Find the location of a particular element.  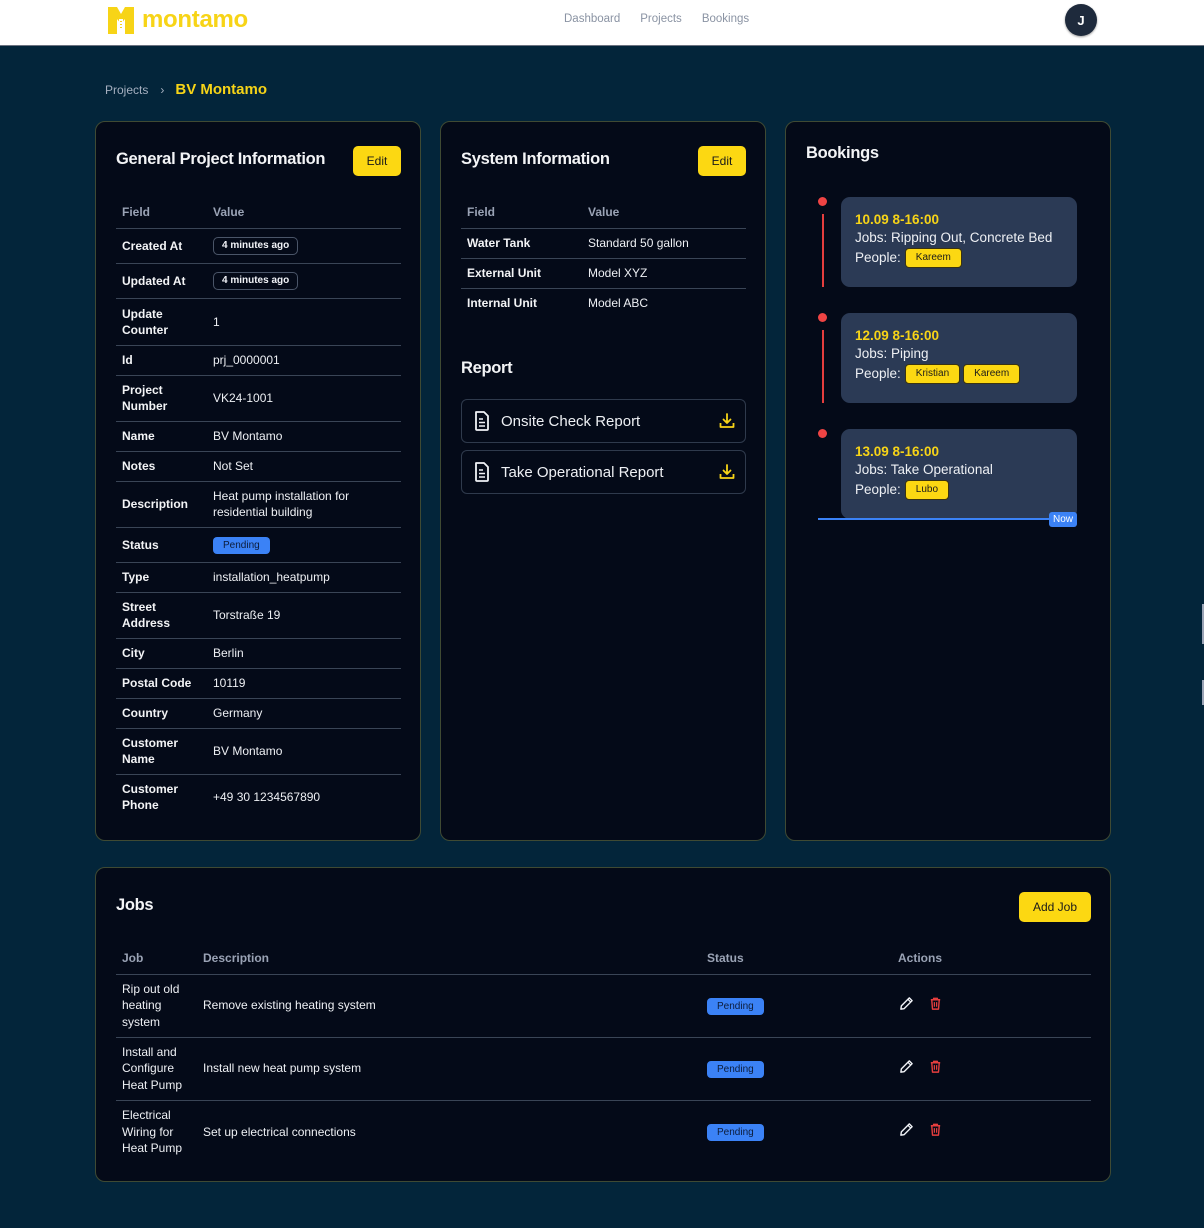

table-row: Status Pending is located at coordinates (258, 545).